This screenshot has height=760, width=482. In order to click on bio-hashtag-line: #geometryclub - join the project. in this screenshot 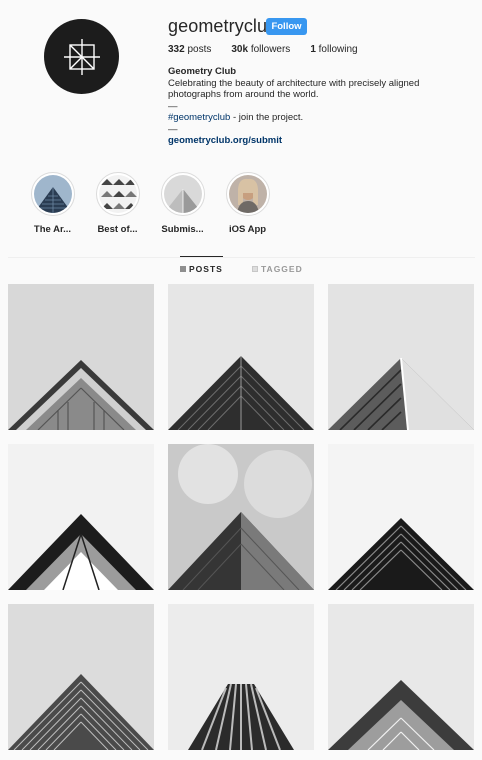, I will do `click(318, 118)`.